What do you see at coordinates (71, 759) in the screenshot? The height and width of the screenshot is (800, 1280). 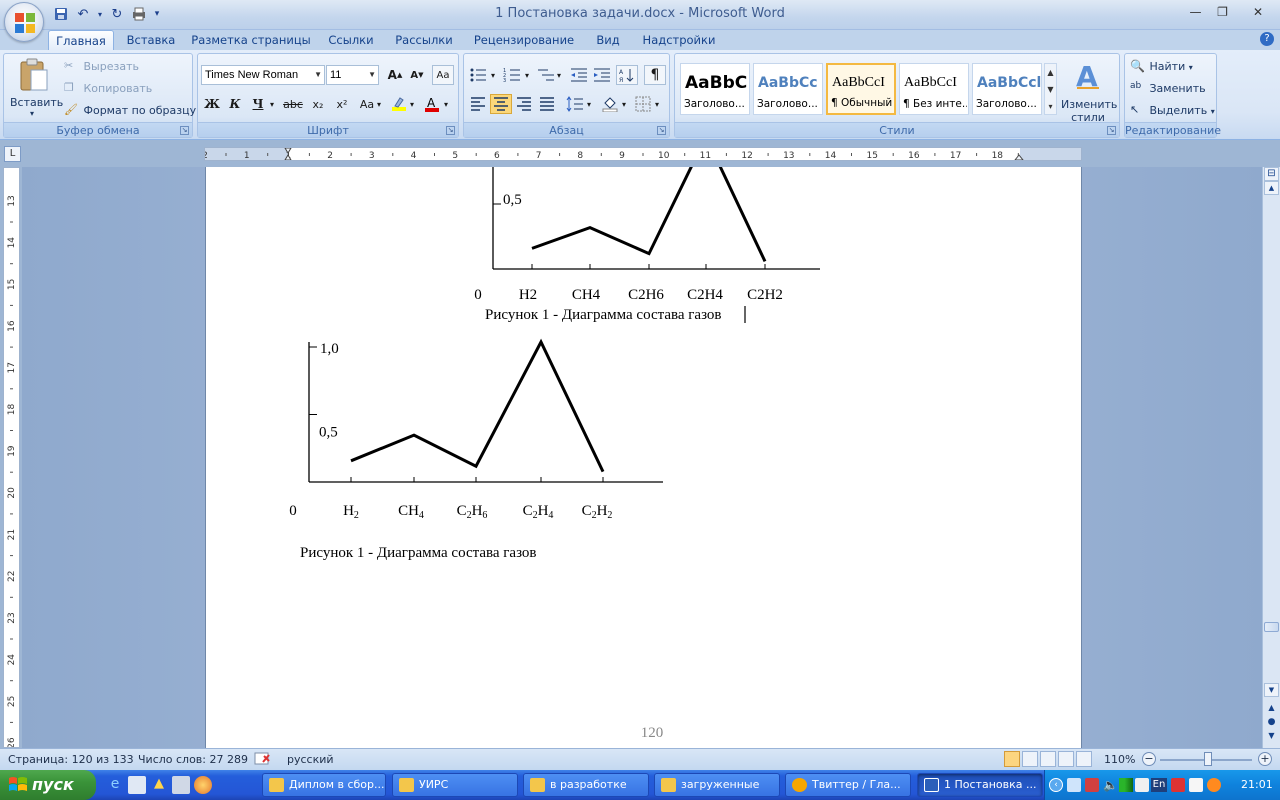 I see `page-counter: Страница: 120 из 133` at bounding box center [71, 759].